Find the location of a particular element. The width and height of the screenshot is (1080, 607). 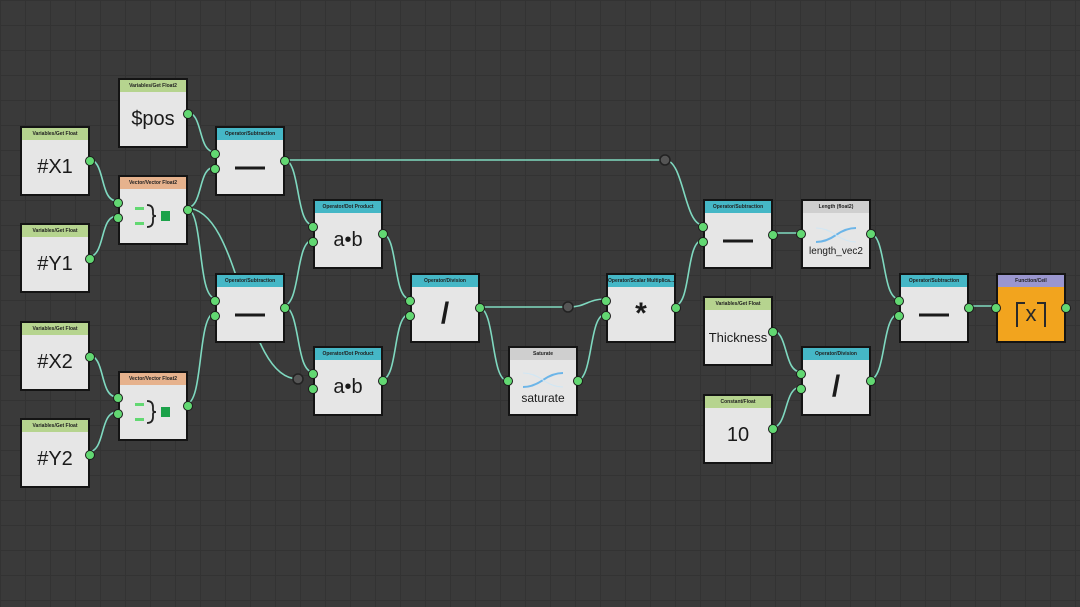

node-function-ceil: Function/Ceil x is located at coordinates (1031, 308).